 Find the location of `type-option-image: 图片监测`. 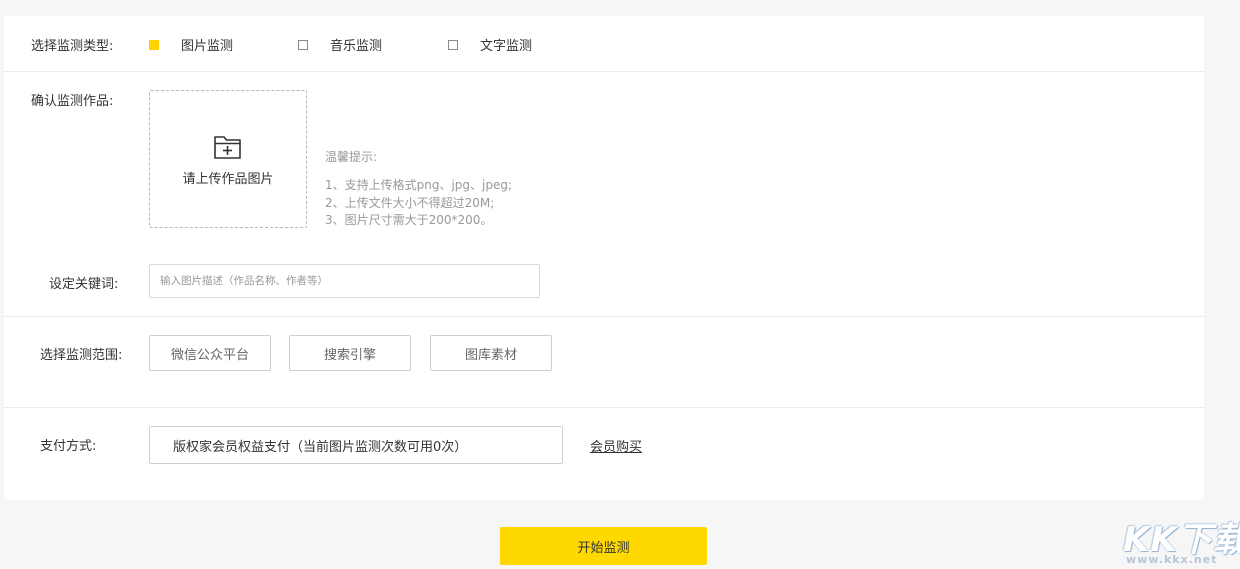

type-option-image: 图片监测 is located at coordinates (191, 44).